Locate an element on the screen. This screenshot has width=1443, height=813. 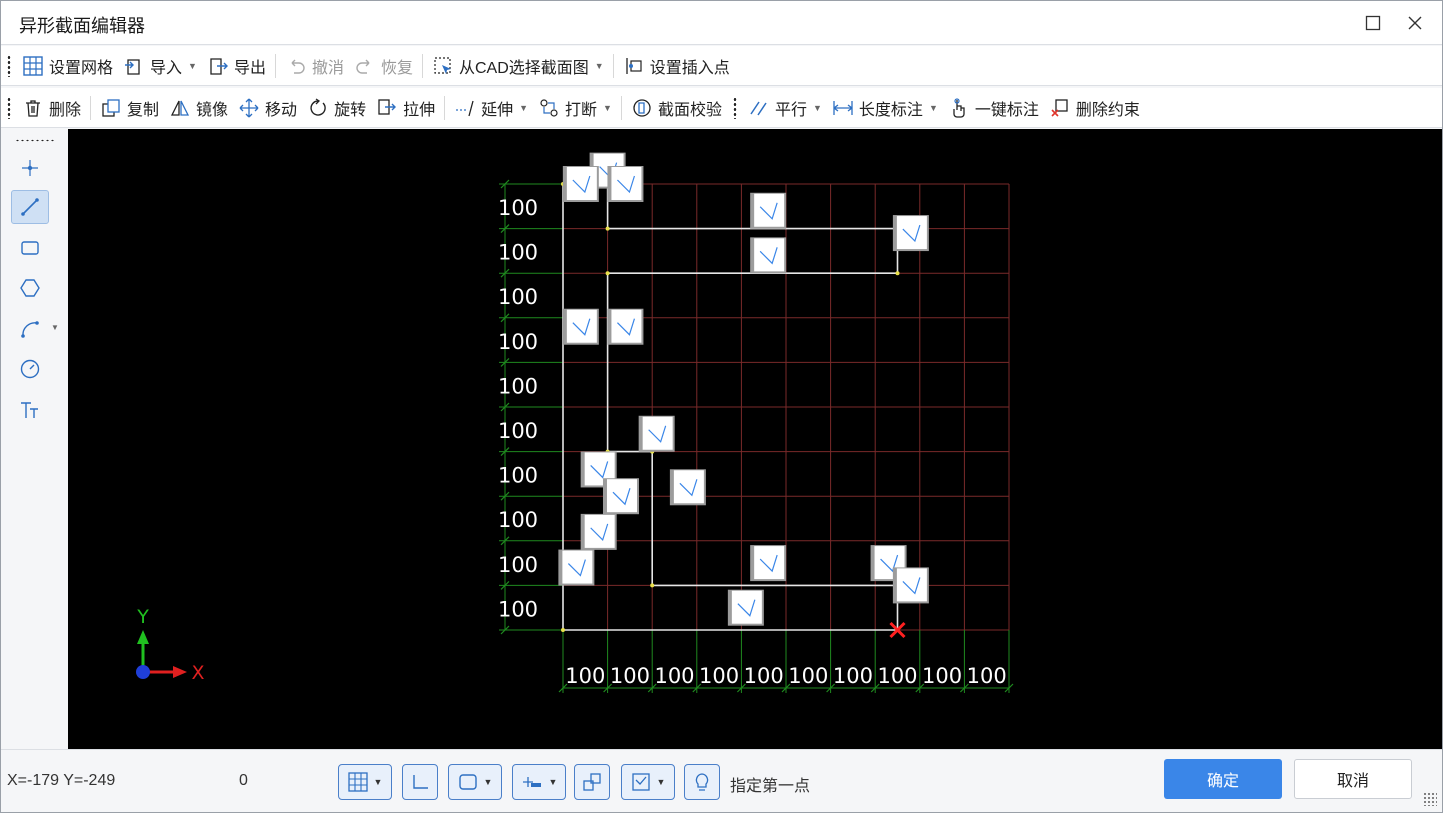
circle-tool-button is located at coordinates (30, 369).